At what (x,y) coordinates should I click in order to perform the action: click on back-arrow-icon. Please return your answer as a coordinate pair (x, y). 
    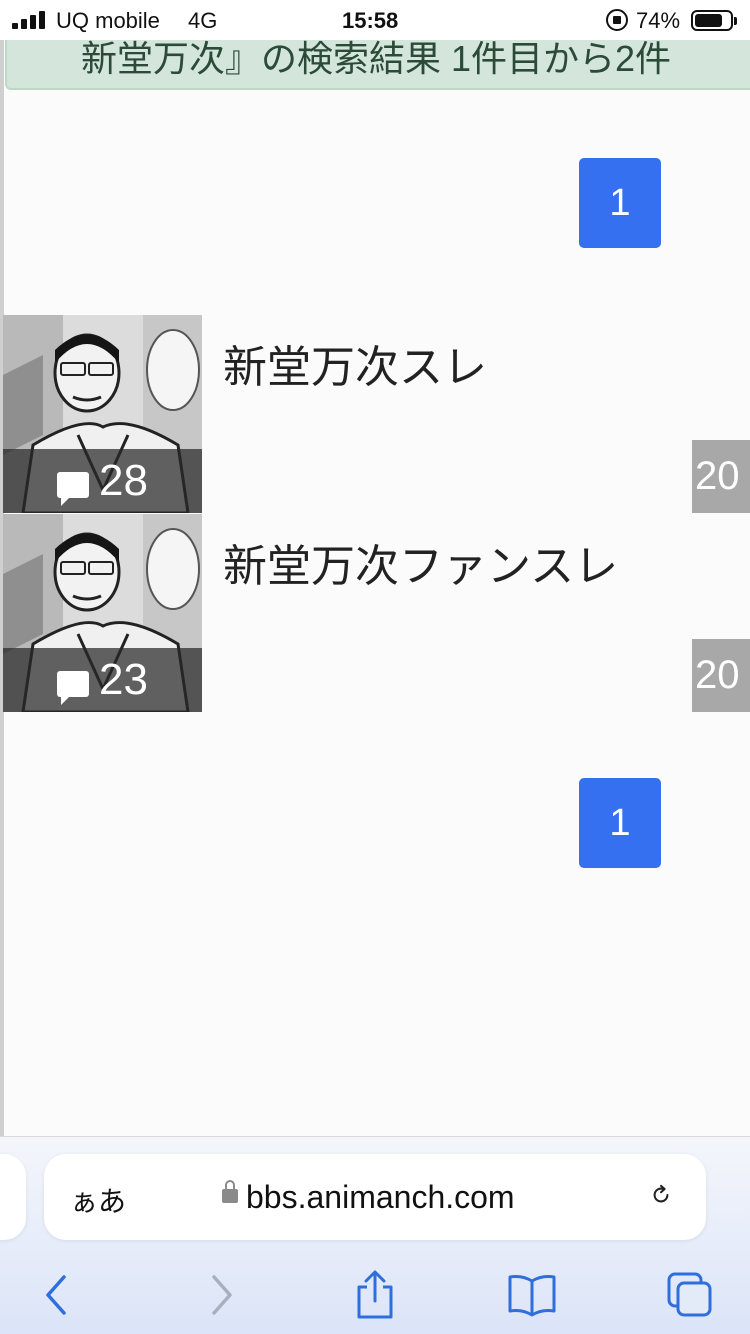
    Looking at the image, I should click on (56, 1295).